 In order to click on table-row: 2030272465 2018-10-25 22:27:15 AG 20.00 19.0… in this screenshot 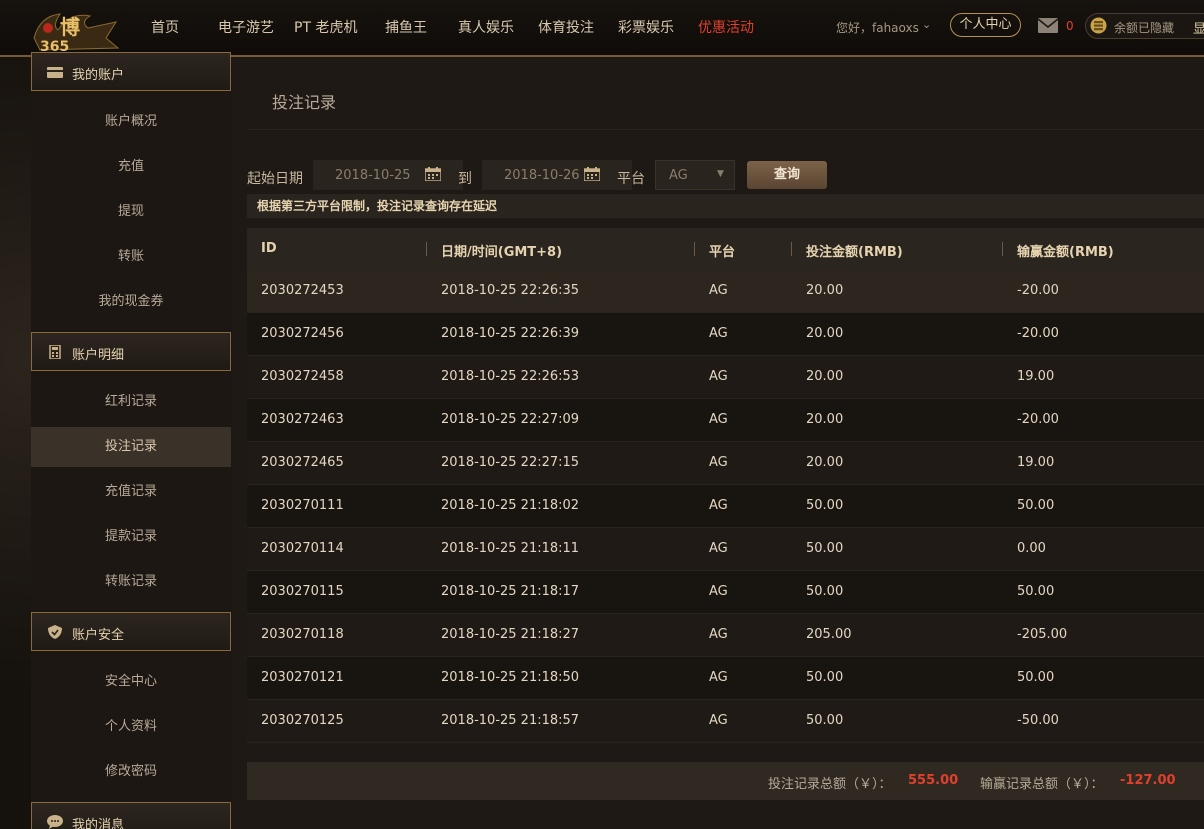, I will do `click(725, 463)`.